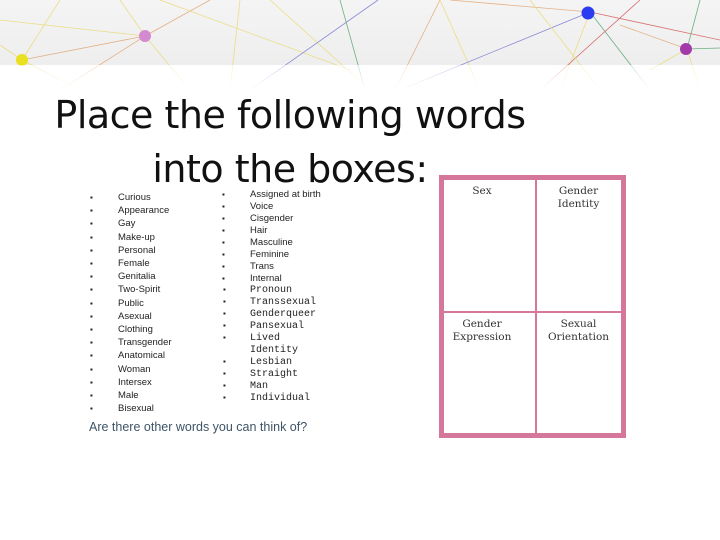  Describe the element at coordinates (482, 324) in the screenshot. I see `cell-gender-expression-label-1: Gender` at that location.